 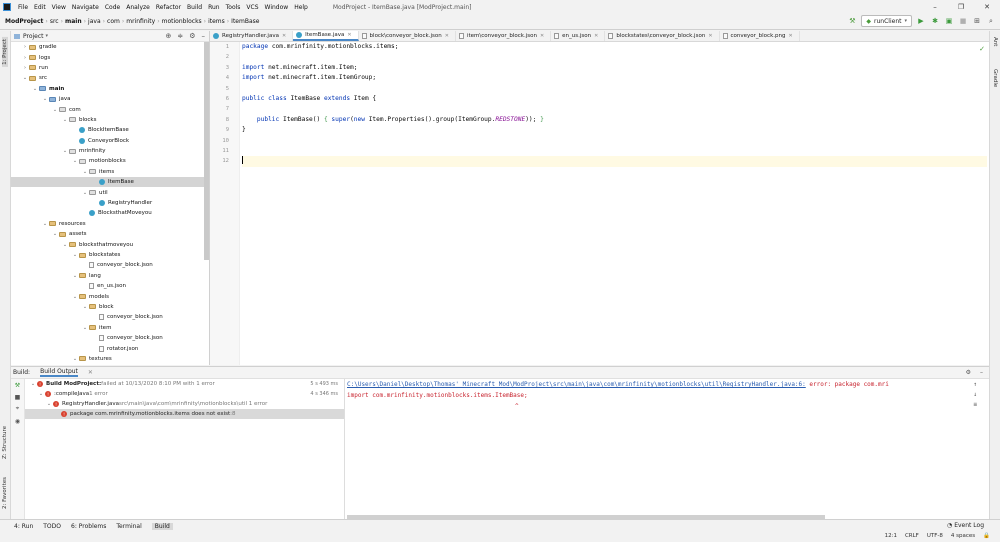 I want to click on scroll-down-icon: ↓, so click(x=975, y=394).